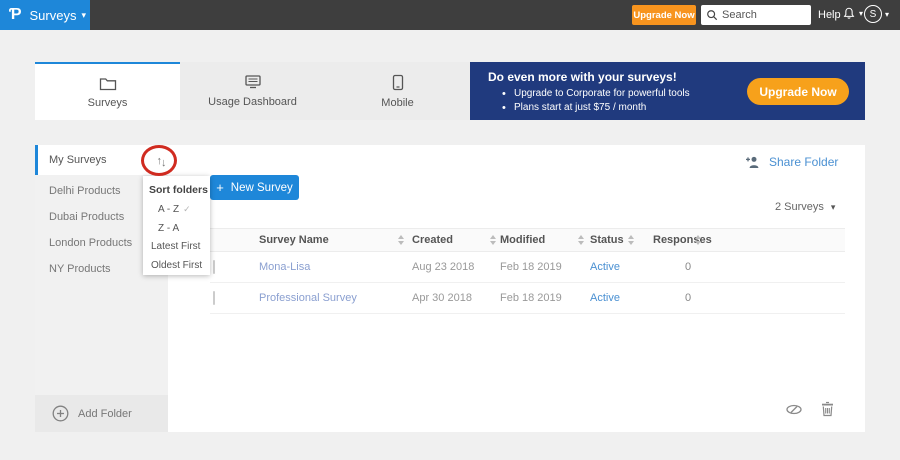 This screenshot has height=460, width=900. What do you see at coordinates (284, 267) in the screenshot?
I see `survey-name-link: Mona-Lisa` at bounding box center [284, 267].